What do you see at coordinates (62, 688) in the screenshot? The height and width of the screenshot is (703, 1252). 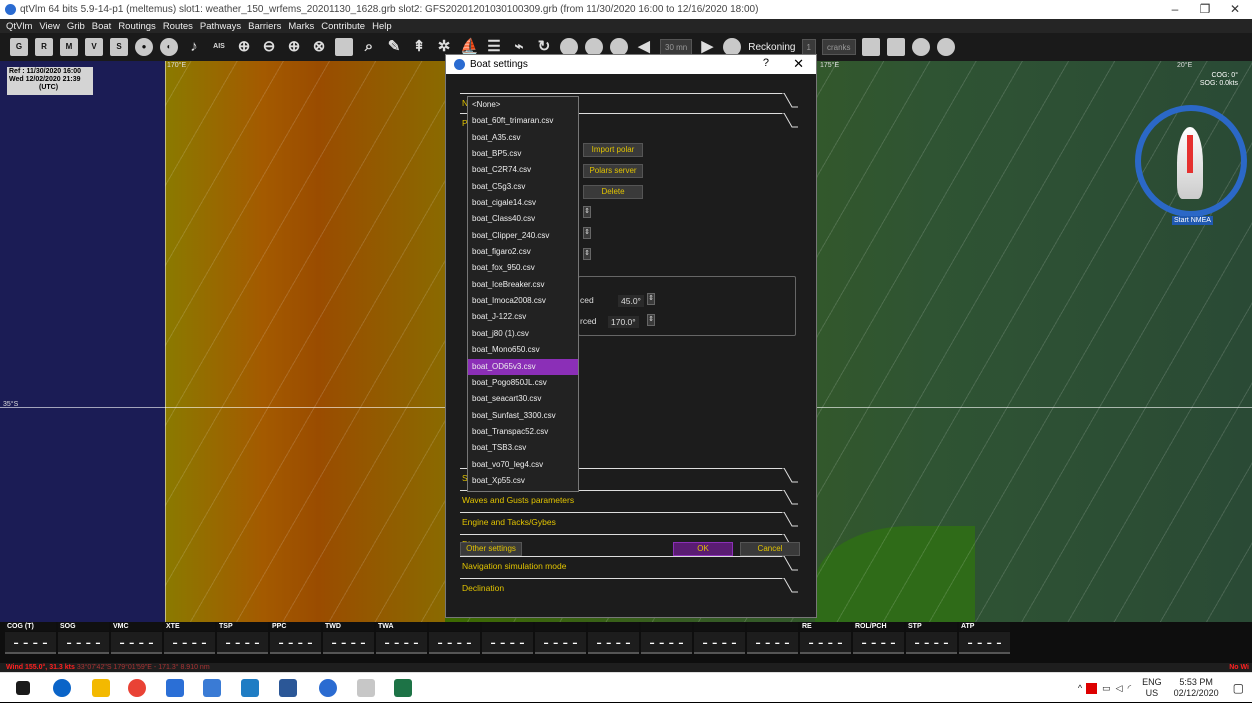 I see `edge-browser-icon` at bounding box center [62, 688].